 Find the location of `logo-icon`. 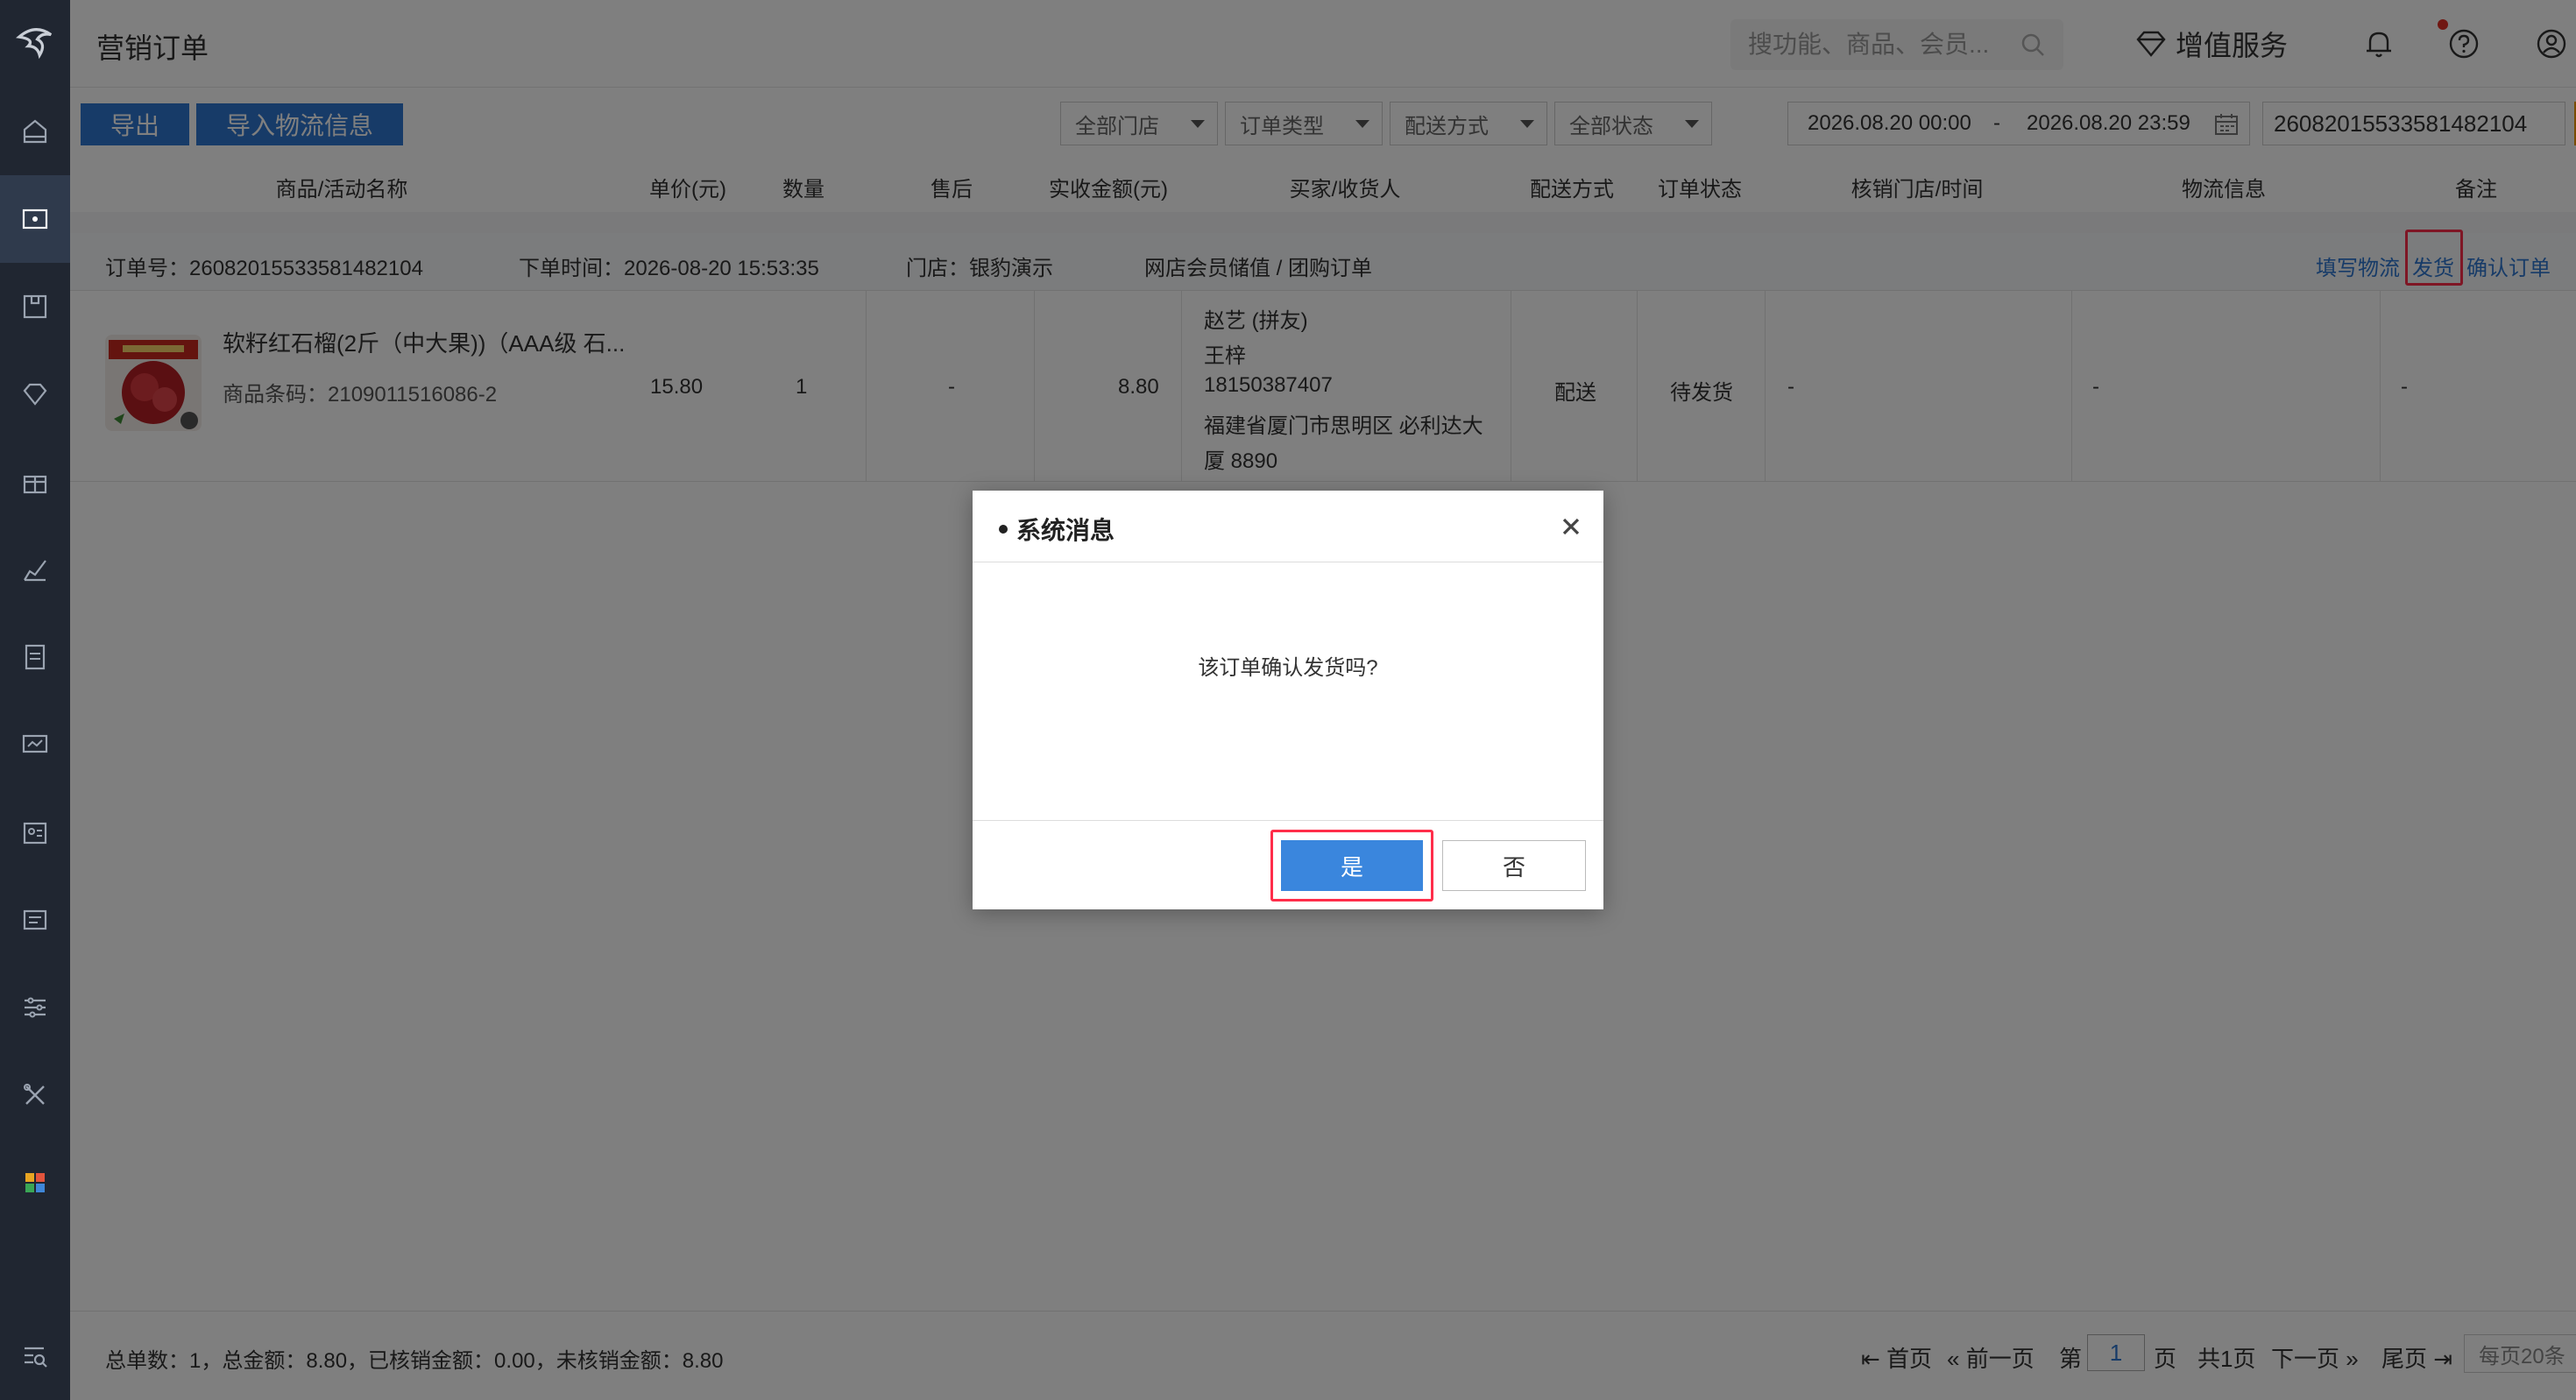

logo-icon is located at coordinates (34, 44).